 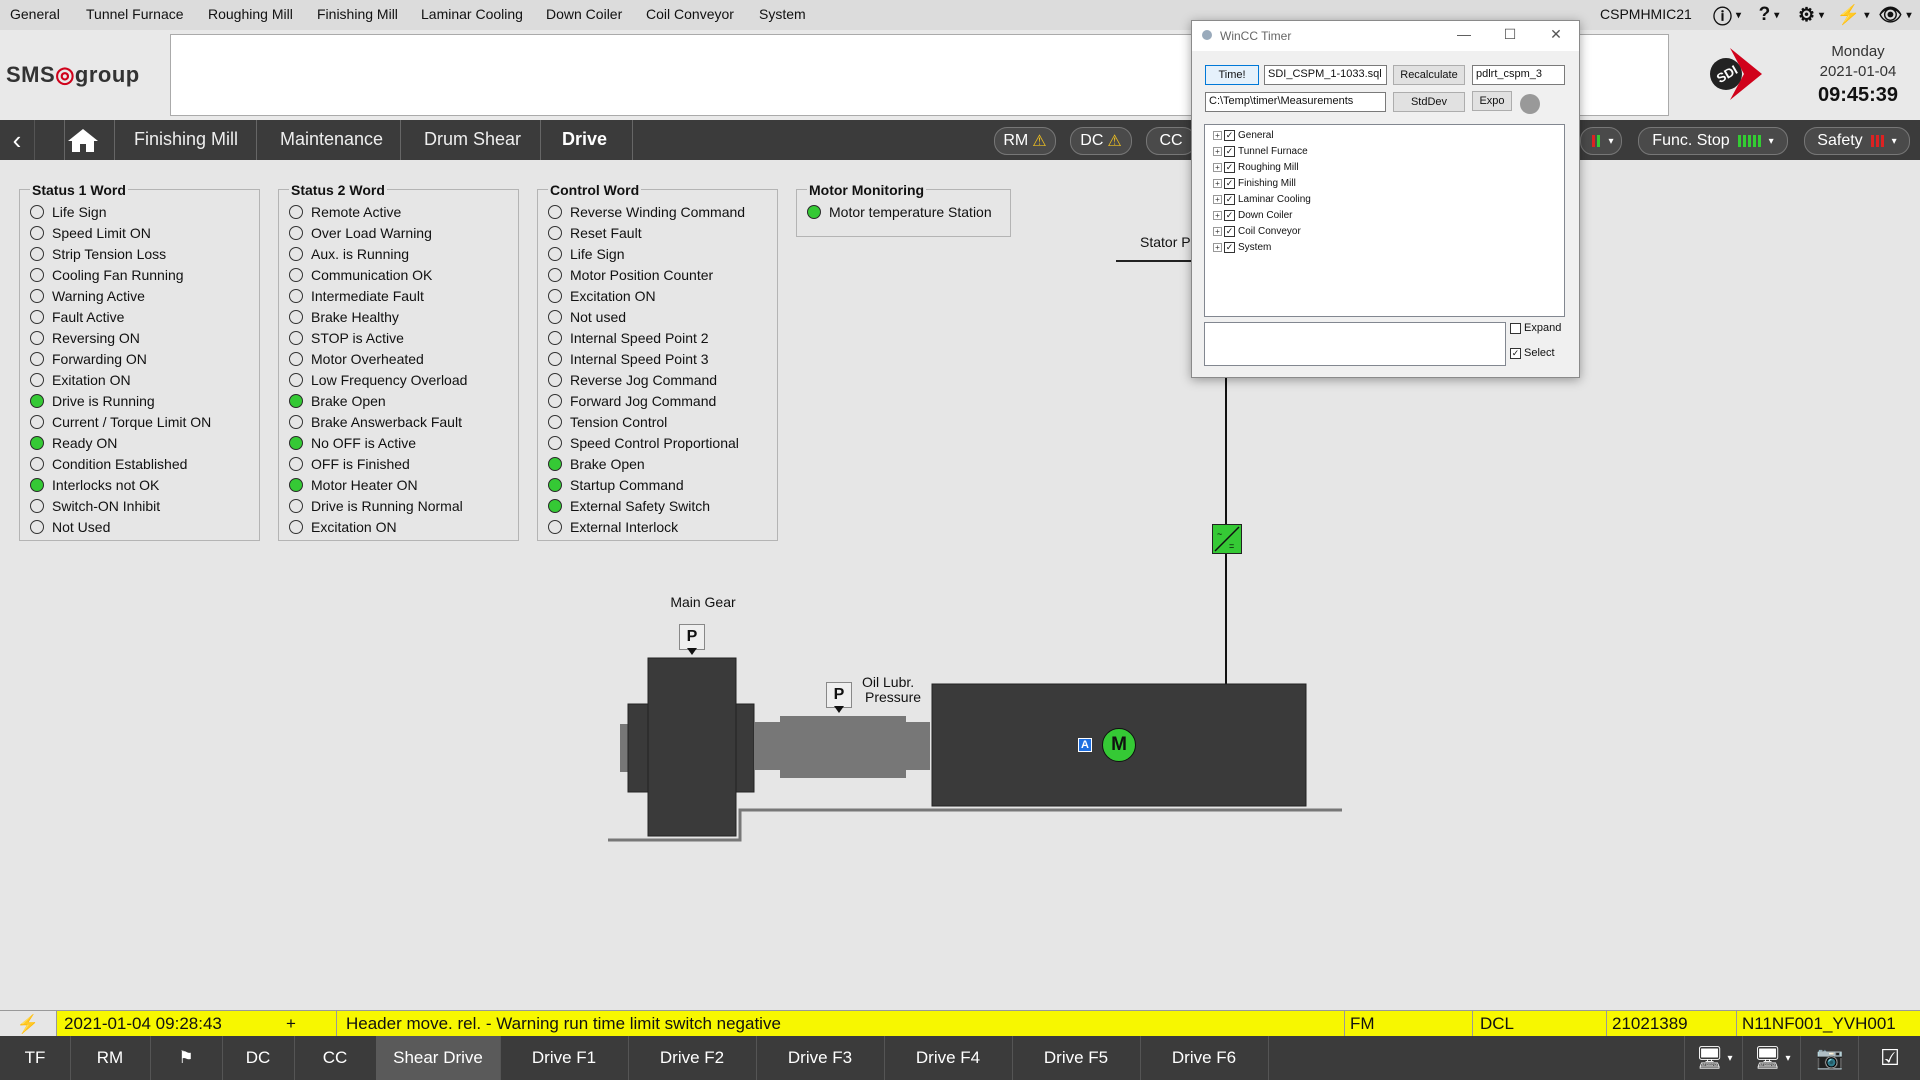 What do you see at coordinates (692, 1058) in the screenshot?
I see `tab-drive-f2: Drive F2` at bounding box center [692, 1058].